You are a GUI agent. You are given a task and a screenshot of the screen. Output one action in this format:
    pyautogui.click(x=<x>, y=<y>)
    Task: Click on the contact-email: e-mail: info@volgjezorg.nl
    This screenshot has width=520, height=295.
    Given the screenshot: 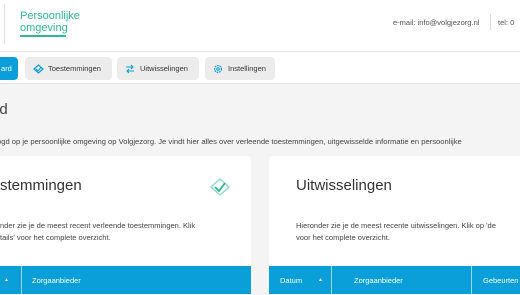 What is the action you would take?
    pyautogui.click(x=436, y=22)
    